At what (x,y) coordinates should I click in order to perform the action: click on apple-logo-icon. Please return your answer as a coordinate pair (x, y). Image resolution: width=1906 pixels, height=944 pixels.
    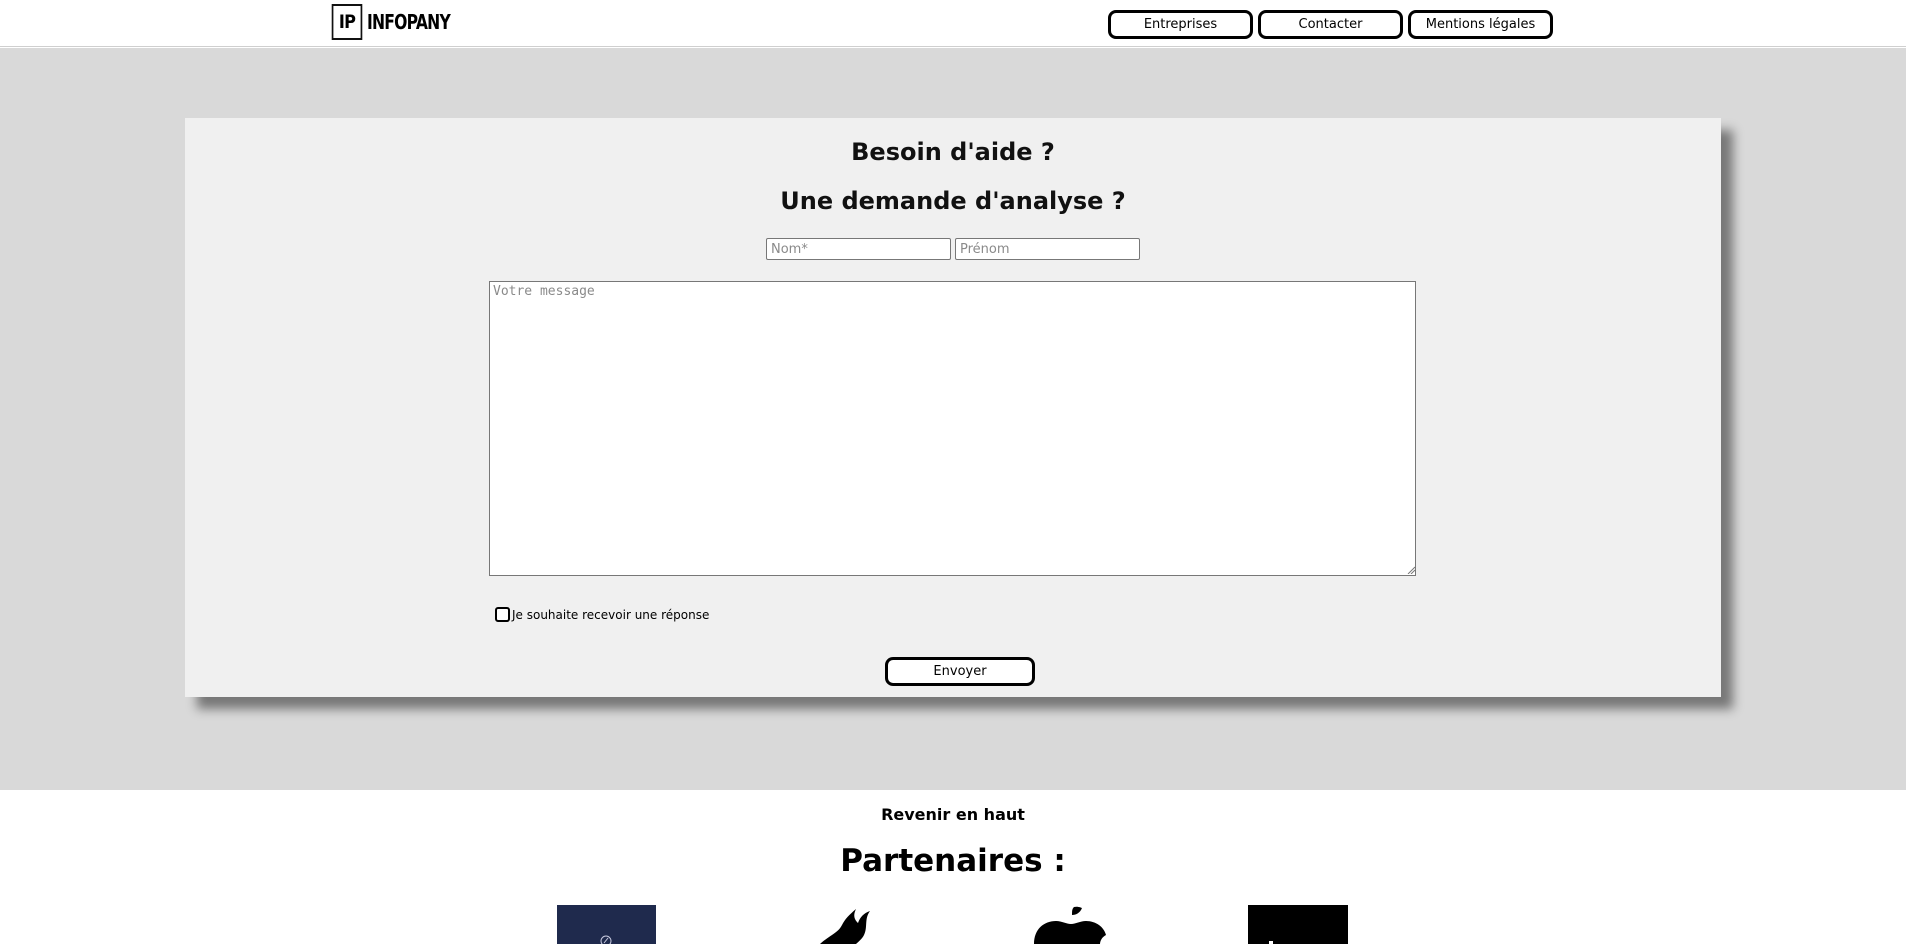
    Looking at the image, I should click on (1070, 925).